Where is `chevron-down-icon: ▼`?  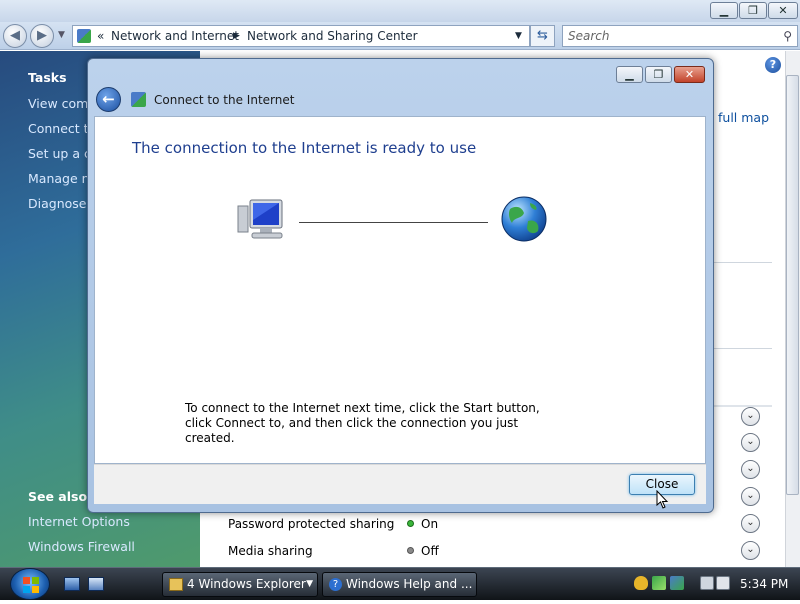
chevron-down-icon: ▼ is located at coordinates (309, 584).